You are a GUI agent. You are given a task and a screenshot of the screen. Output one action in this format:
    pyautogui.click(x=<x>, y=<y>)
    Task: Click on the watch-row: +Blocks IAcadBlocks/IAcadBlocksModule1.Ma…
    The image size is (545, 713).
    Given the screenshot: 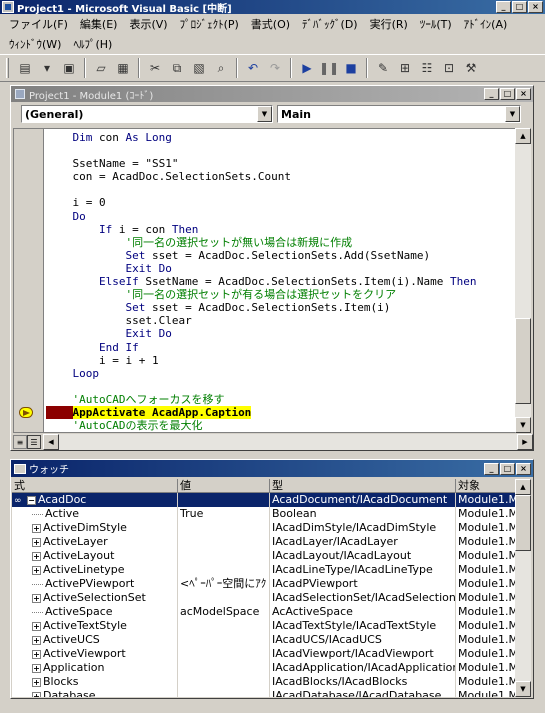 What is the action you would take?
    pyautogui.click(x=264, y=682)
    